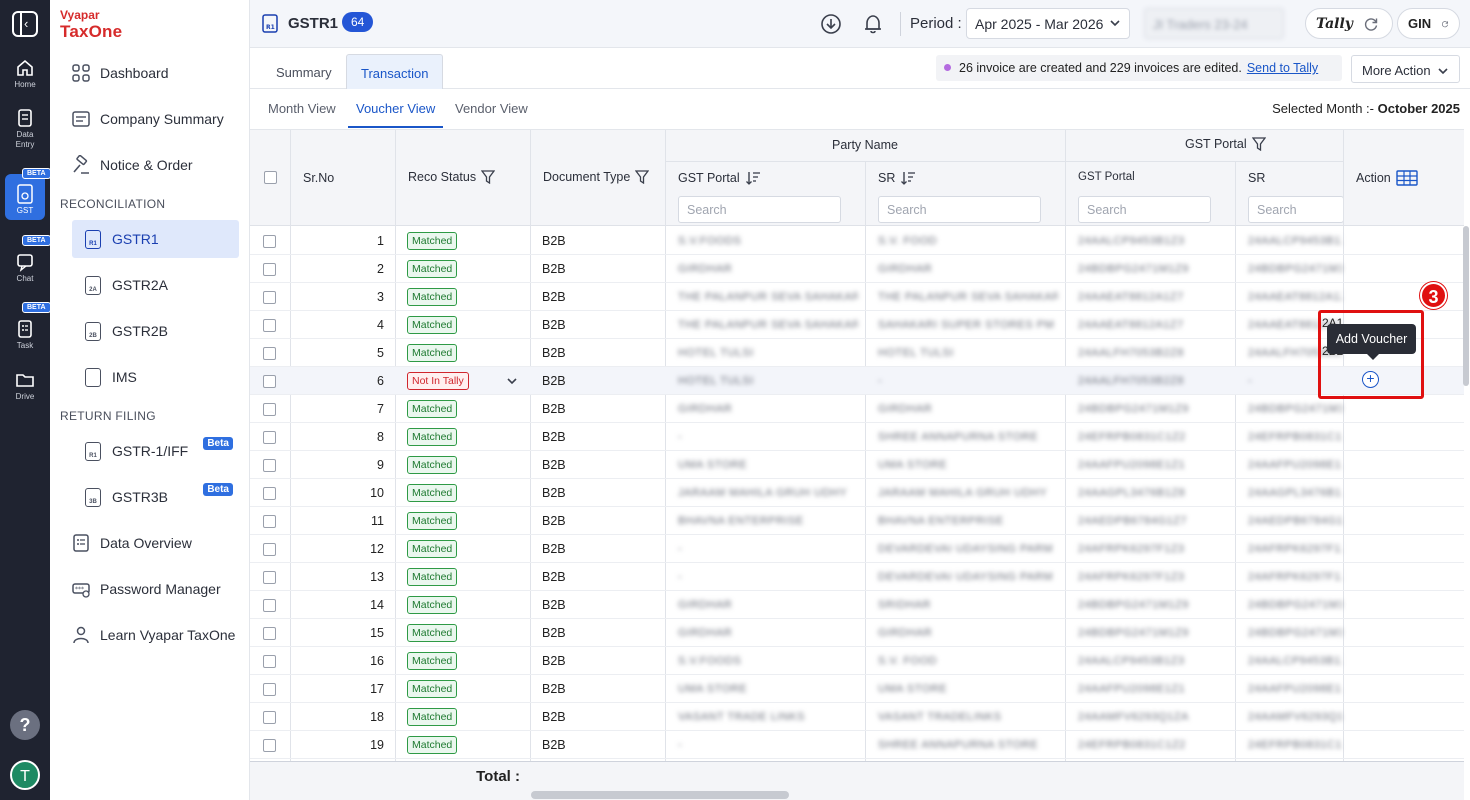 This screenshot has height=800, width=1470. What do you see at coordinates (1144, 209) in the screenshot?
I see `search-input-gstin-gst-portal: Search` at bounding box center [1144, 209].